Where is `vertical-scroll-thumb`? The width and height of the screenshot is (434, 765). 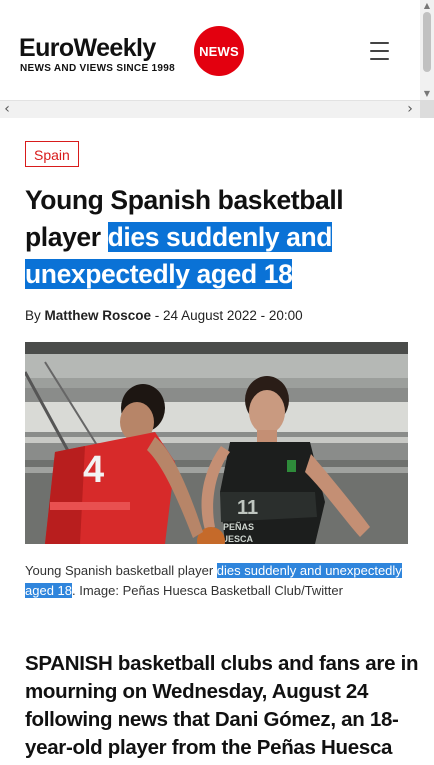
vertical-scroll-thumb is located at coordinates (427, 42).